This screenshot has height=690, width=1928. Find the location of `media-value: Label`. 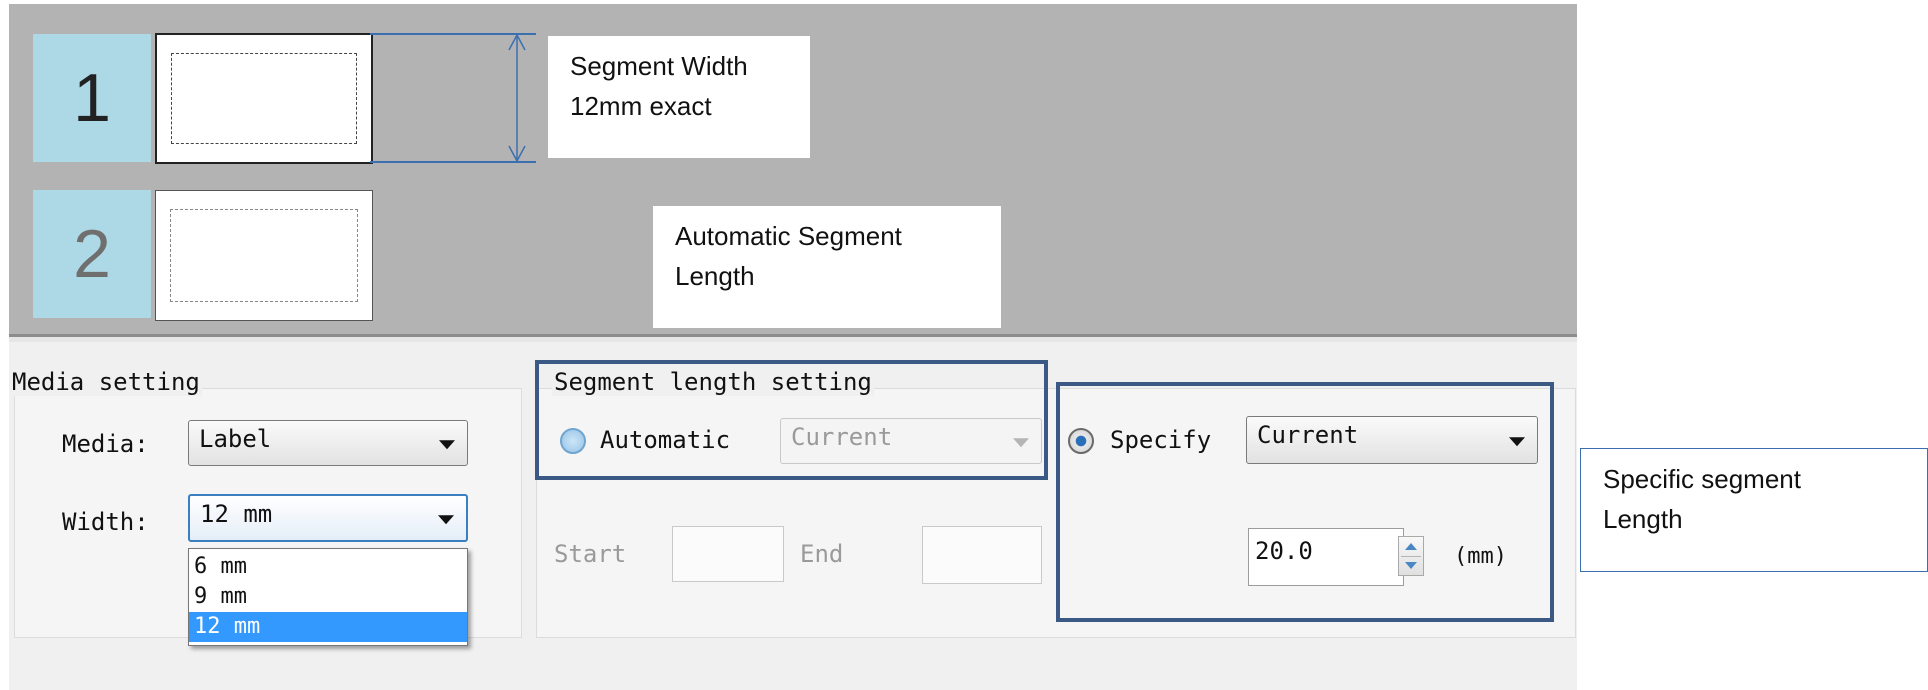

media-value: Label is located at coordinates (235, 439).